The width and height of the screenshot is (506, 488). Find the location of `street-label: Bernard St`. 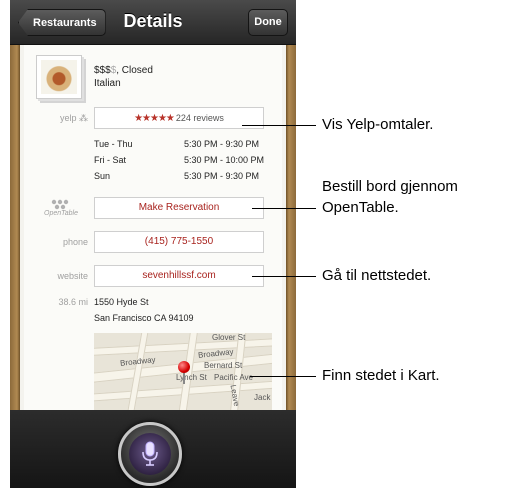

street-label: Bernard St is located at coordinates (223, 365).